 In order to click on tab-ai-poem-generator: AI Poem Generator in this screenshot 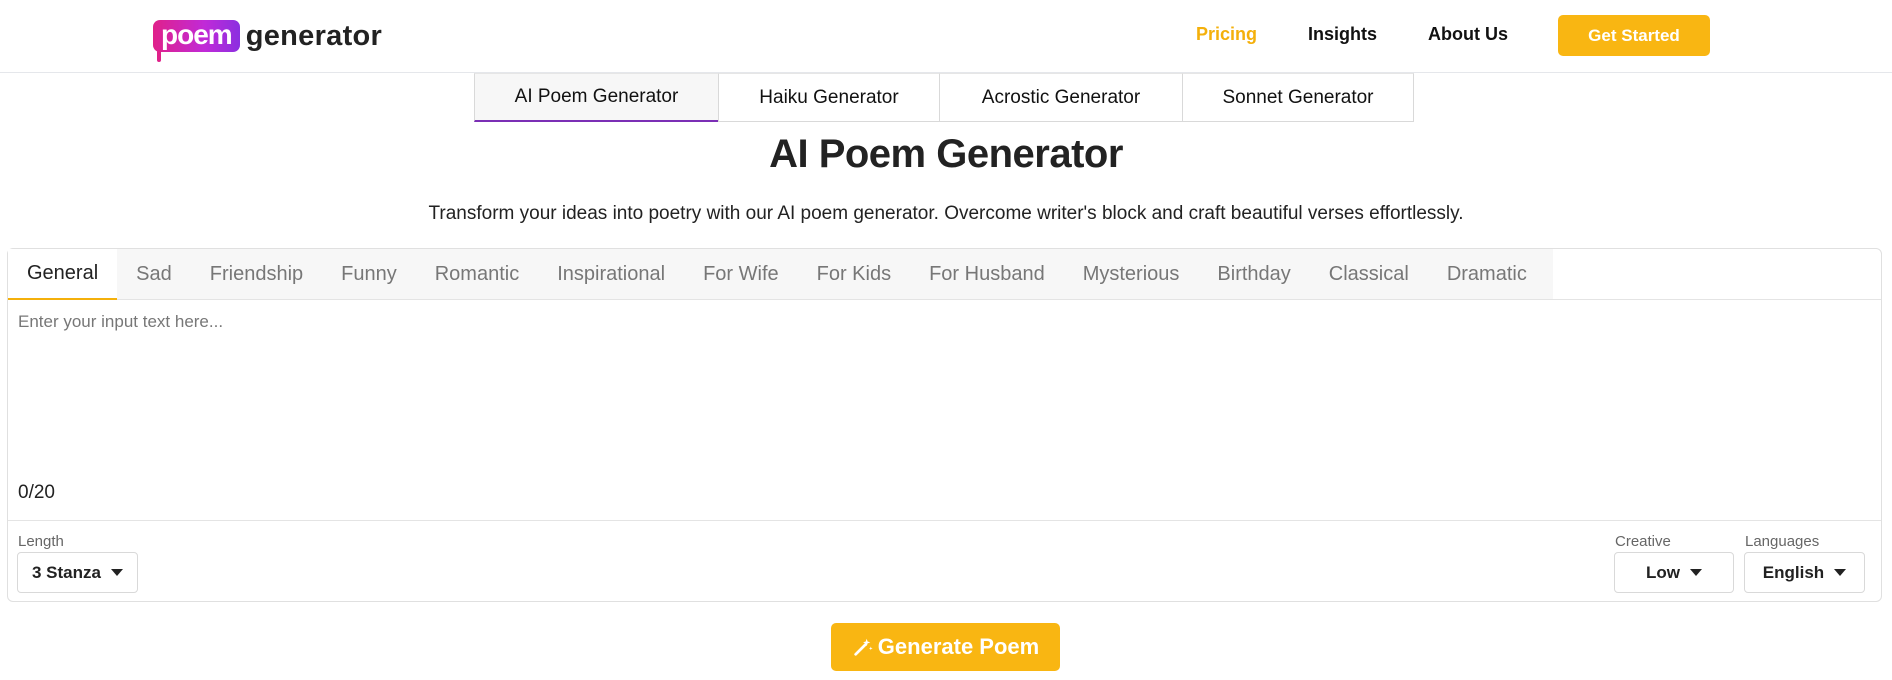, I will do `click(596, 97)`.